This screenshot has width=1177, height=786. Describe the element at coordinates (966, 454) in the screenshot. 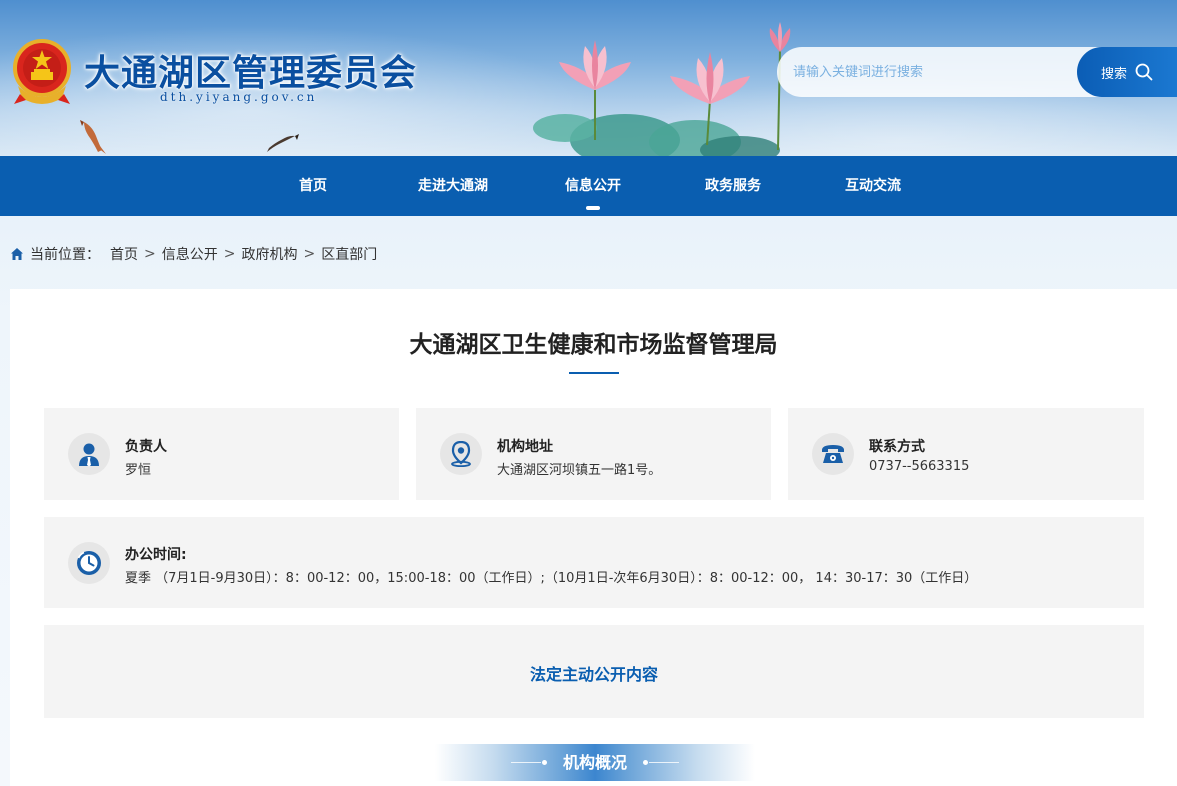

I see `contact-card: 联系方式 0737--5663315` at that location.